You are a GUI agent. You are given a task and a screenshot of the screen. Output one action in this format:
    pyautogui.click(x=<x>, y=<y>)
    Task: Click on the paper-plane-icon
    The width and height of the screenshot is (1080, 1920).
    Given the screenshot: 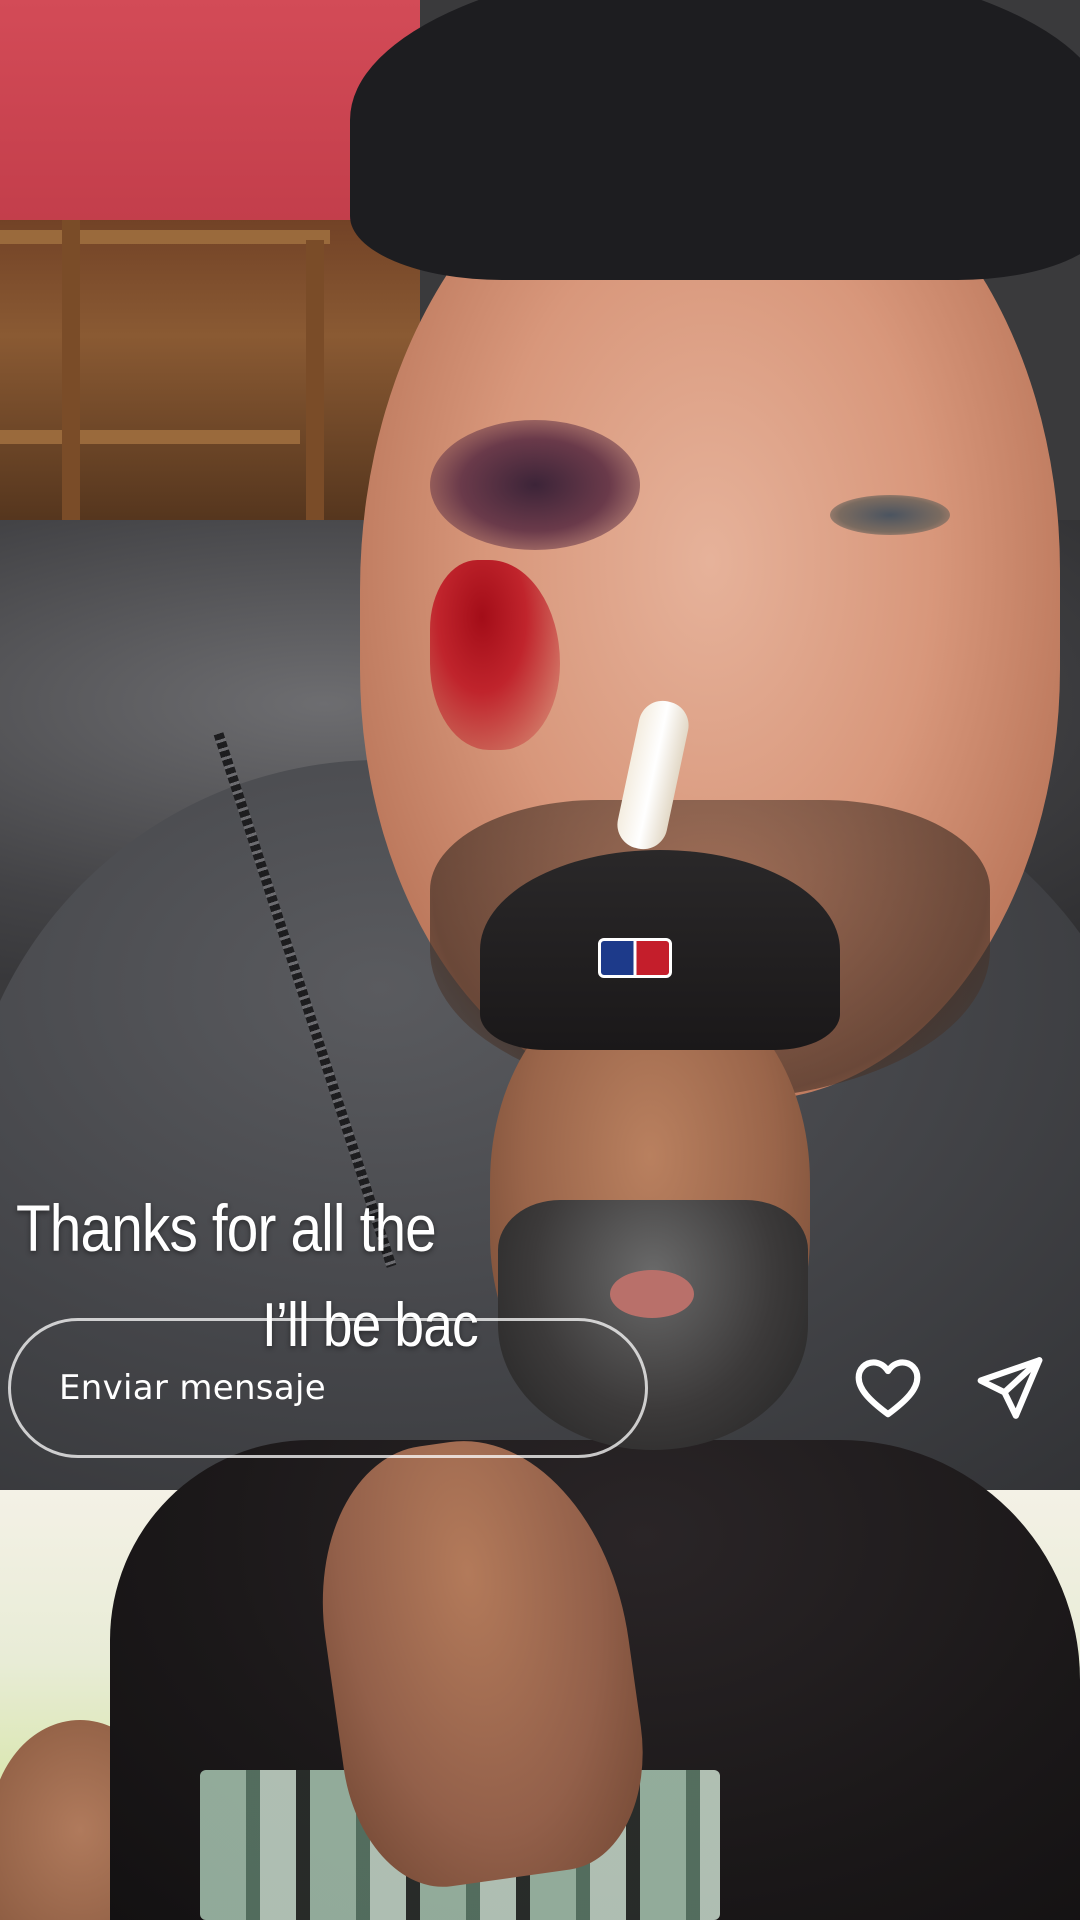 What is the action you would take?
    pyautogui.click(x=1010, y=1390)
    